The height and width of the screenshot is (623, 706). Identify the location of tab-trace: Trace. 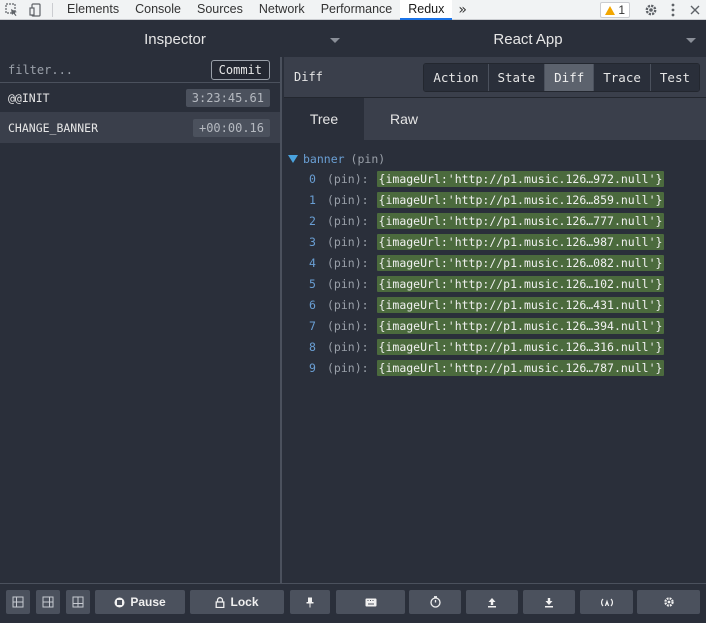
(621, 77).